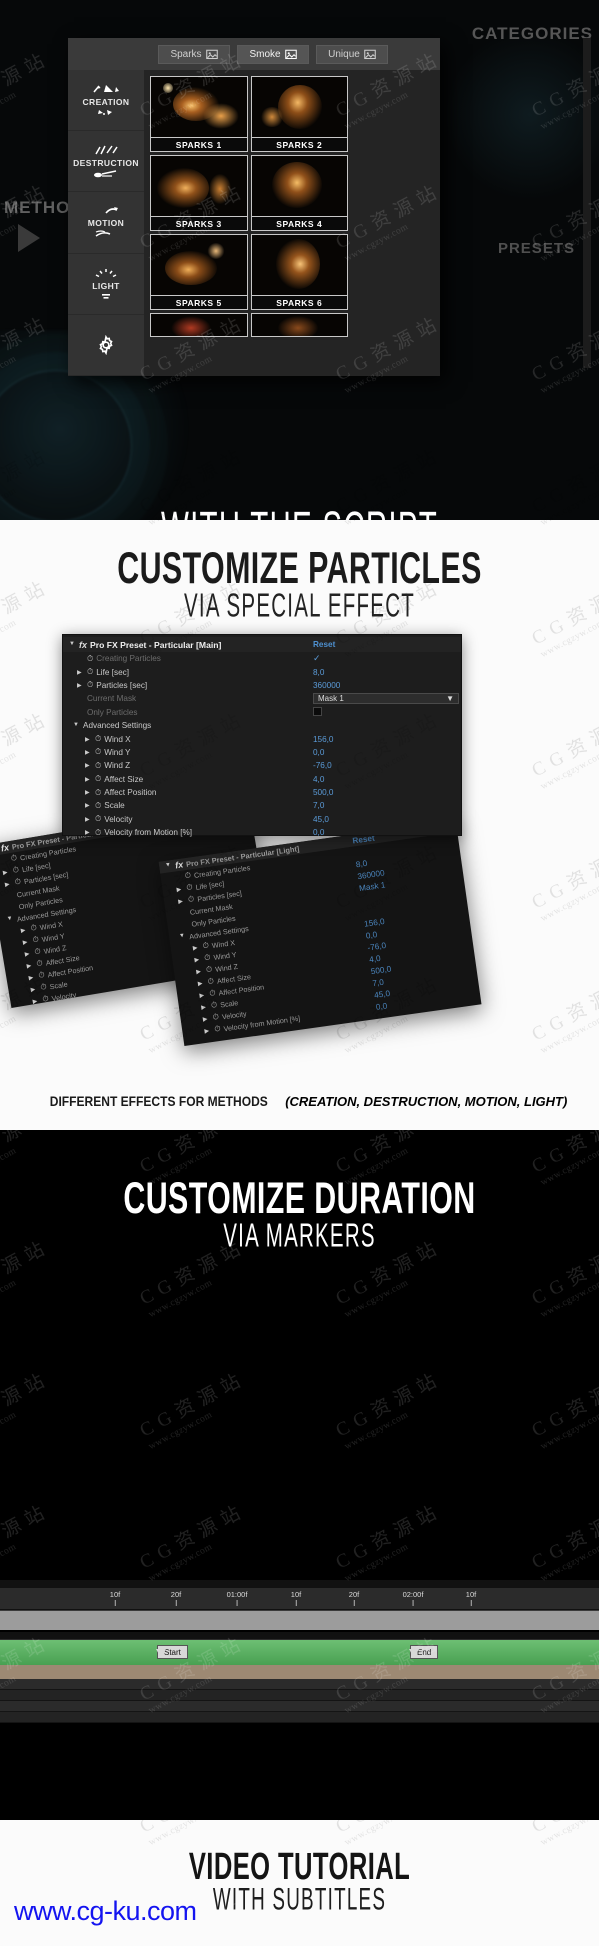 Image resolution: width=599 pixels, height=1946 pixels. Describe the element at coordinates (299, 144) in the screenshot. I see `preset-label: SPARKS 2` at that location.